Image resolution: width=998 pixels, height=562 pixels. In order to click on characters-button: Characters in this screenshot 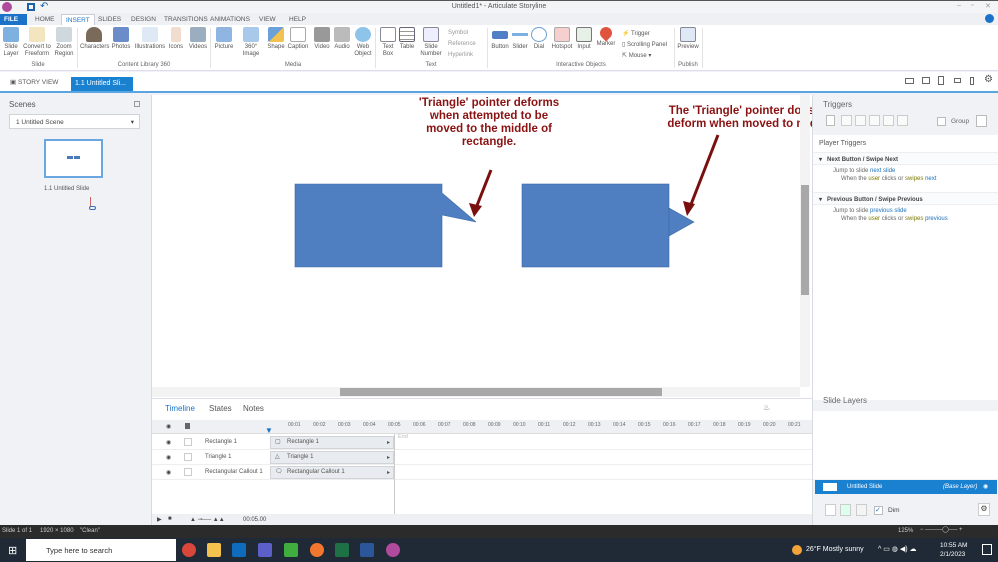, I will do `click(94, 39)`.